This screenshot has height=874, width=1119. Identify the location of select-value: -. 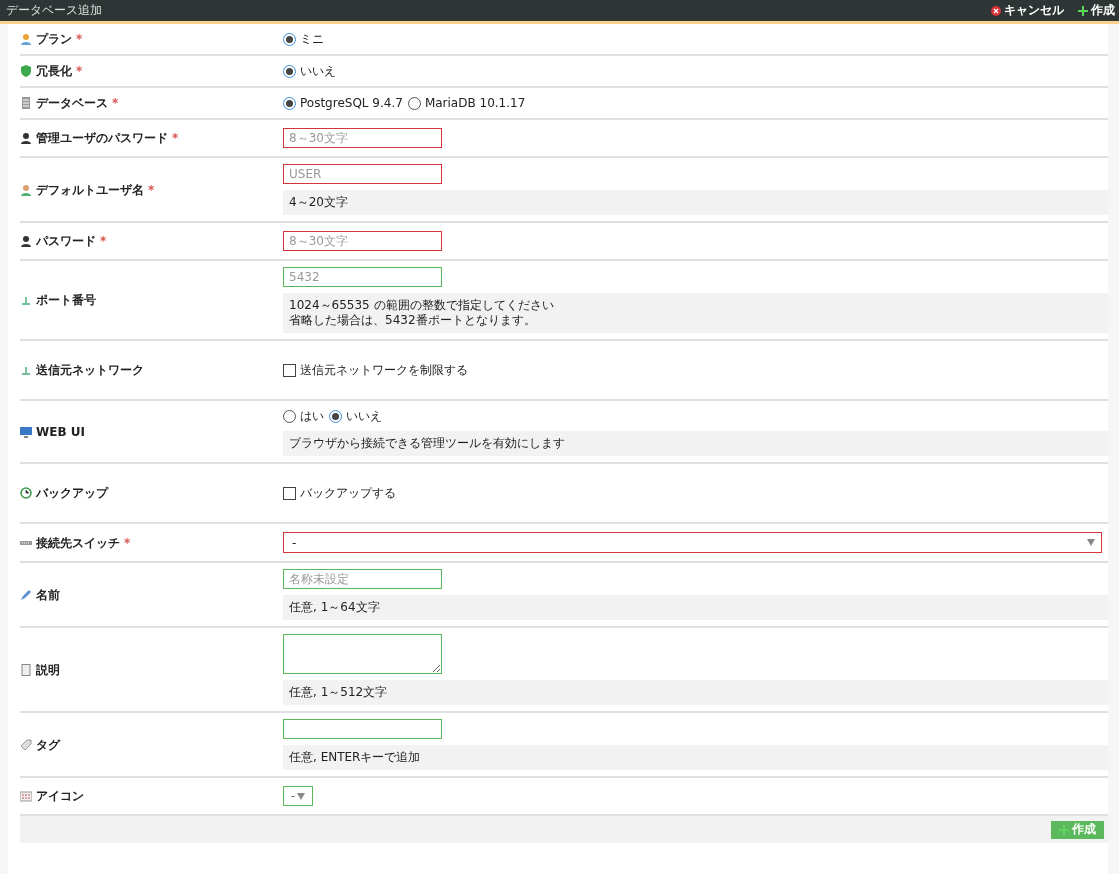
(294, 542).